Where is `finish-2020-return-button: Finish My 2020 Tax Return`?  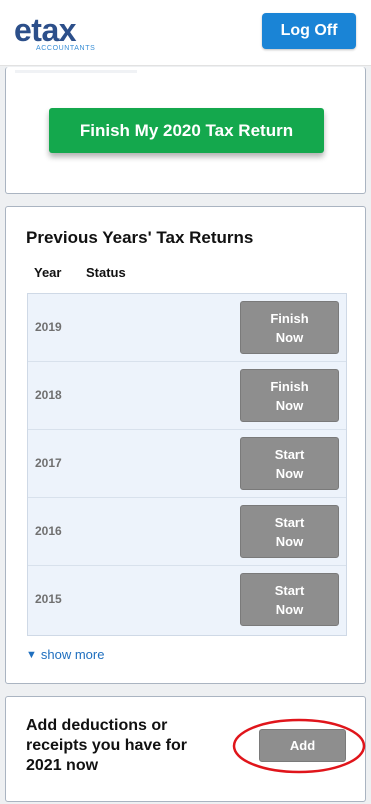 finish-2020-return-button: Finish My 2020 Tax Return is located at coordinates (186, 130).